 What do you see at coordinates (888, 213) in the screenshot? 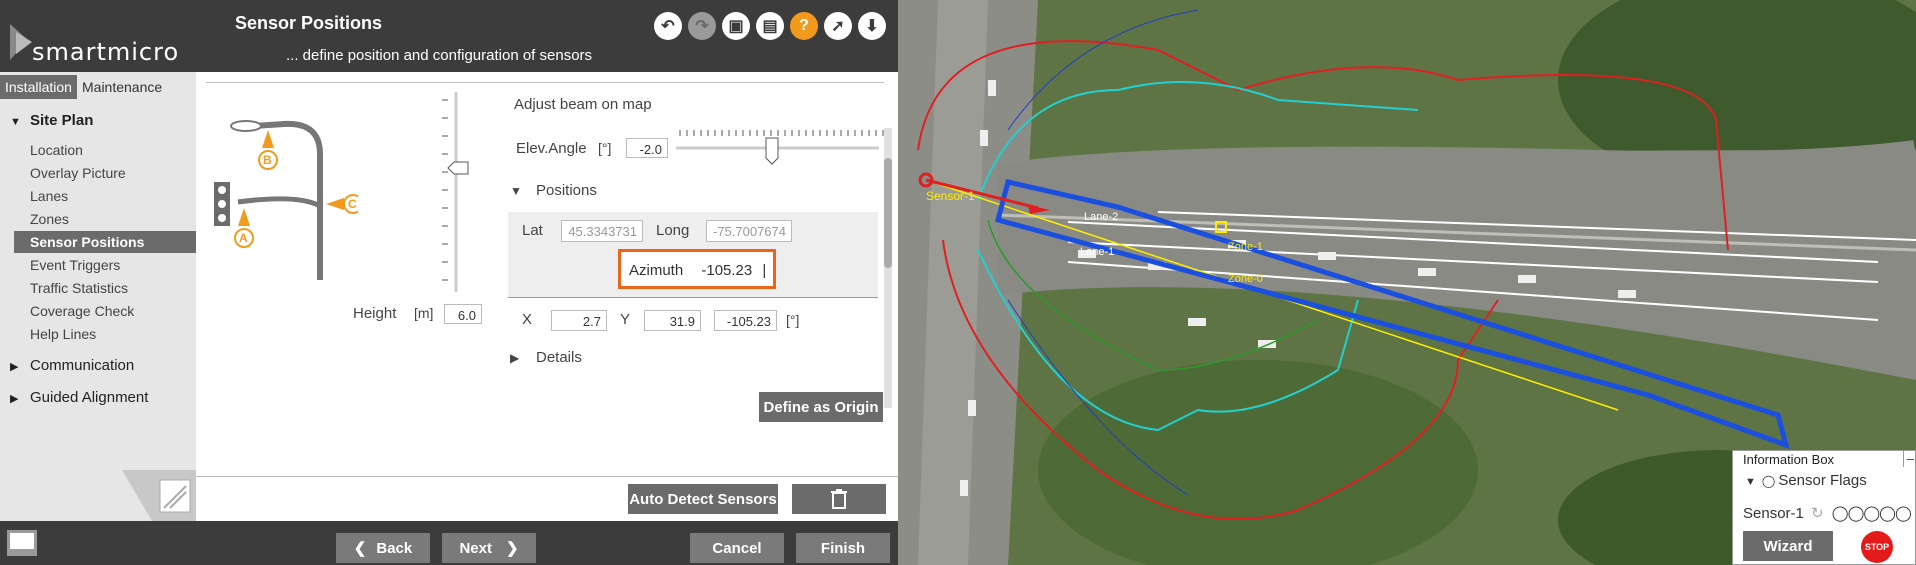
I see `scrollbar-thumb` at bounding box center [888, 213].